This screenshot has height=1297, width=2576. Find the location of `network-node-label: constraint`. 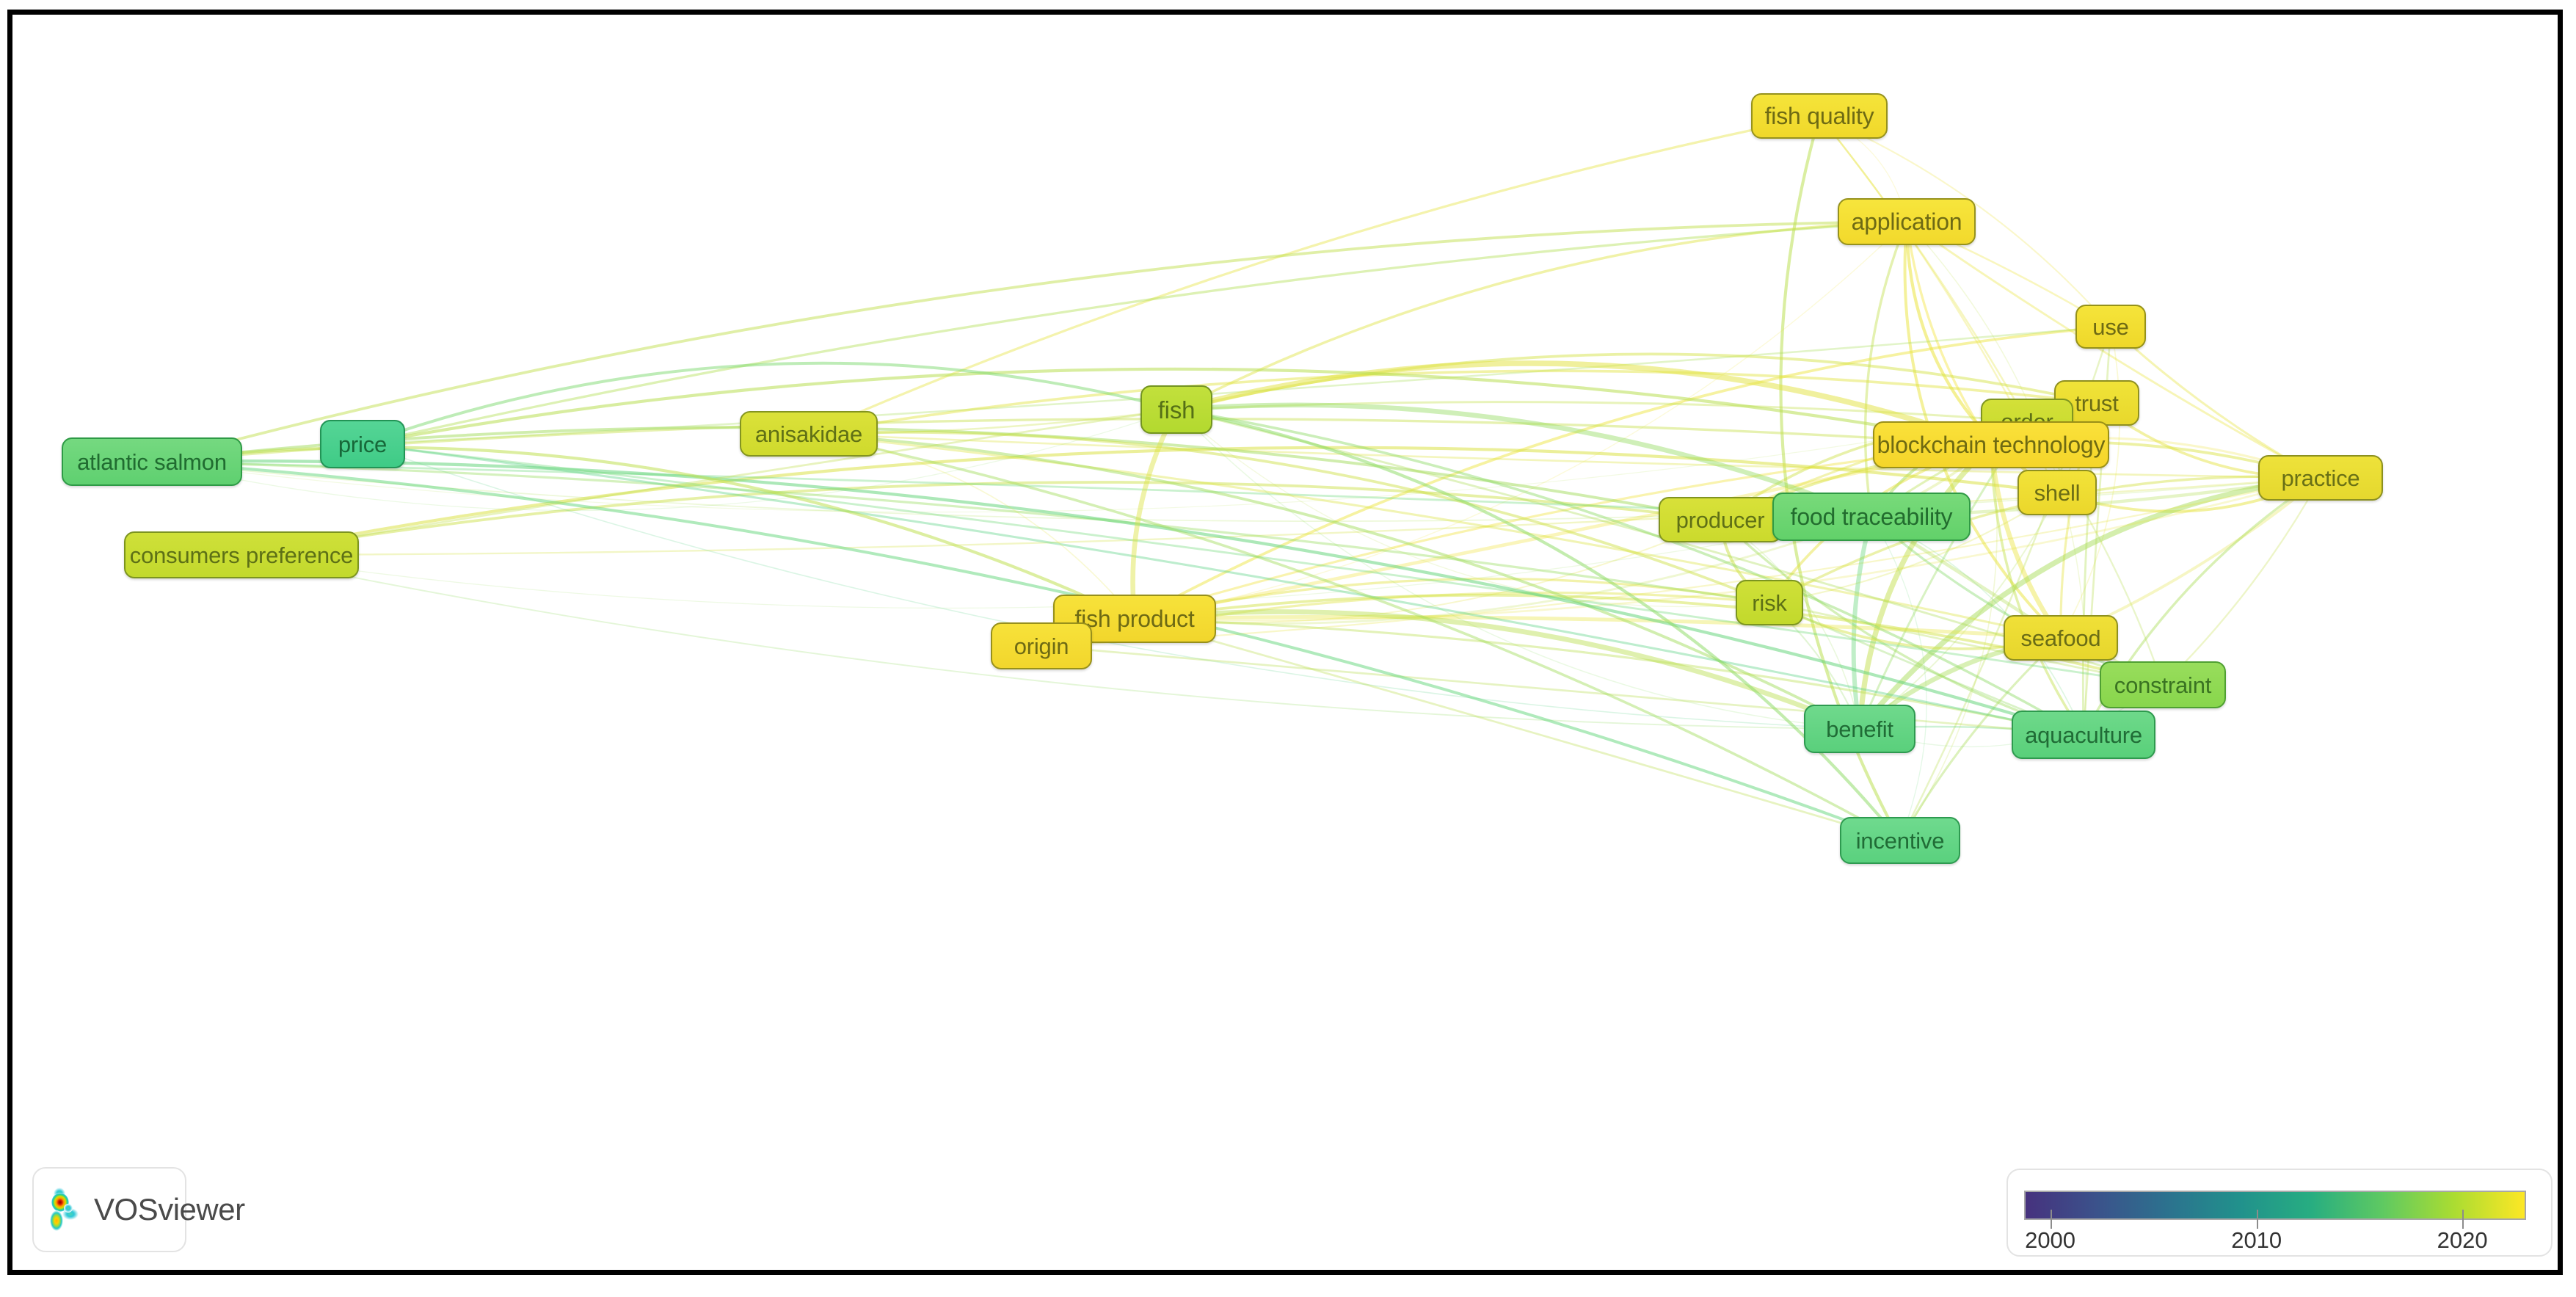

network-node-label: constraint is located at coordinates (2163, 685).